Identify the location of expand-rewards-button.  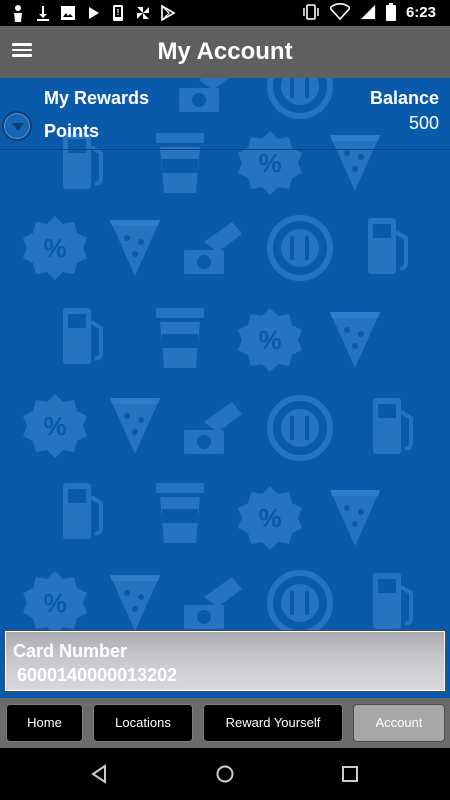
(17, 126).